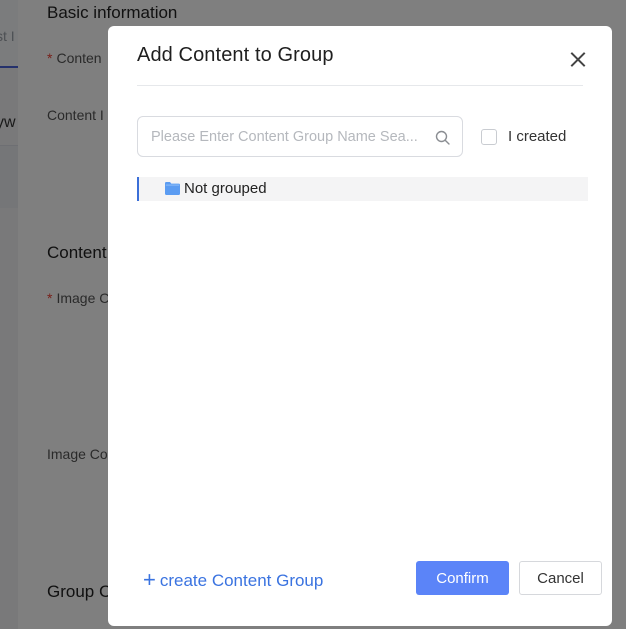  What do you see at coordinates (443, 138) in the screenshot?
I see `search-icon` at bounding box center [443, 138].